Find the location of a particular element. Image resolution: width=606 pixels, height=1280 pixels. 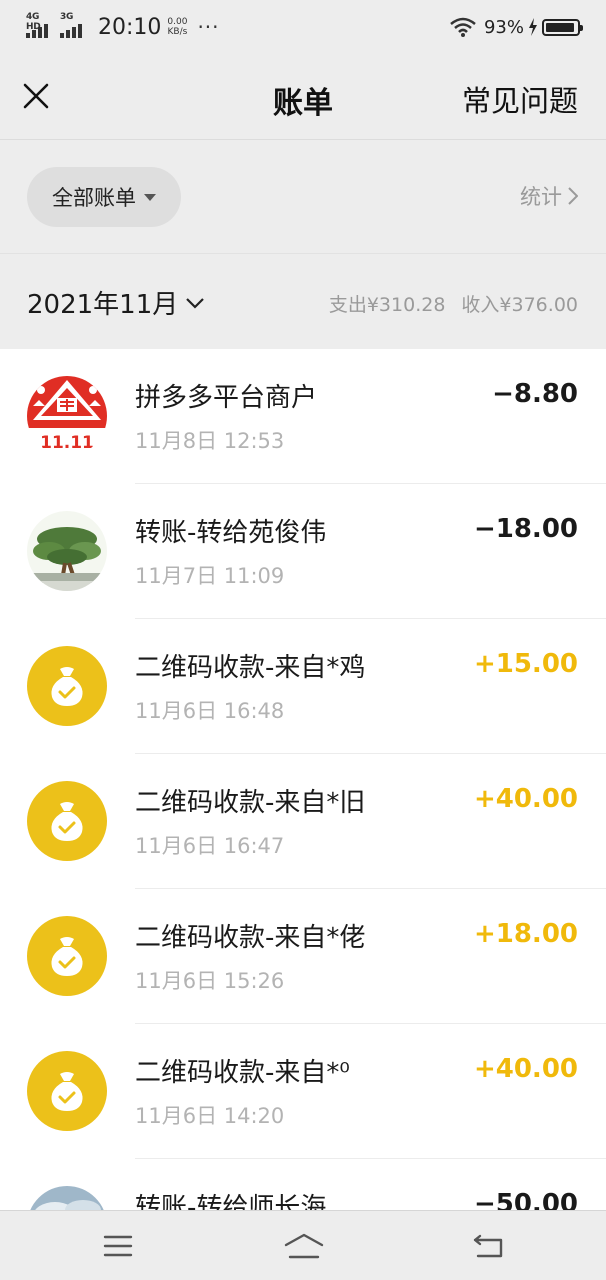

transaction-name: 拼多多平台商户 is located at coordinates (226, 398).